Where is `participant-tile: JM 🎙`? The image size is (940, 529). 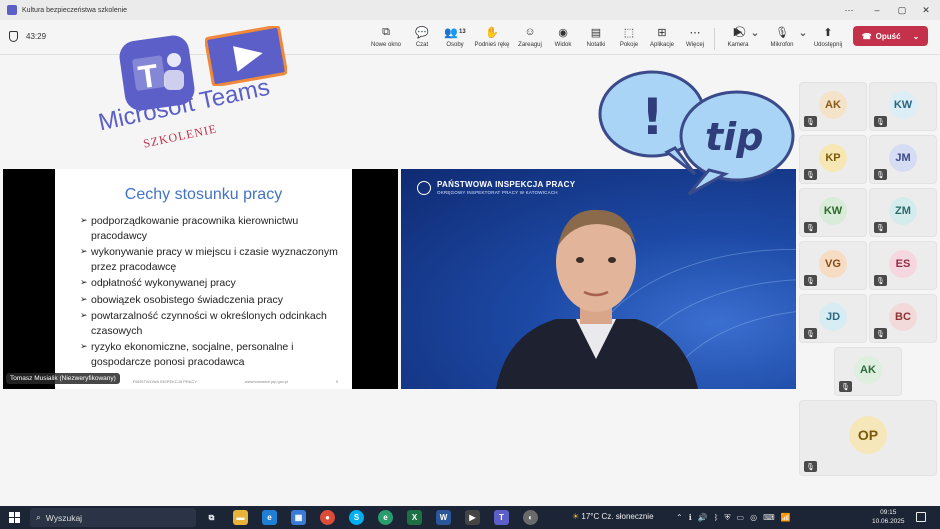
participant-tile: JM 🎙 is located at coordinates (903, 159).